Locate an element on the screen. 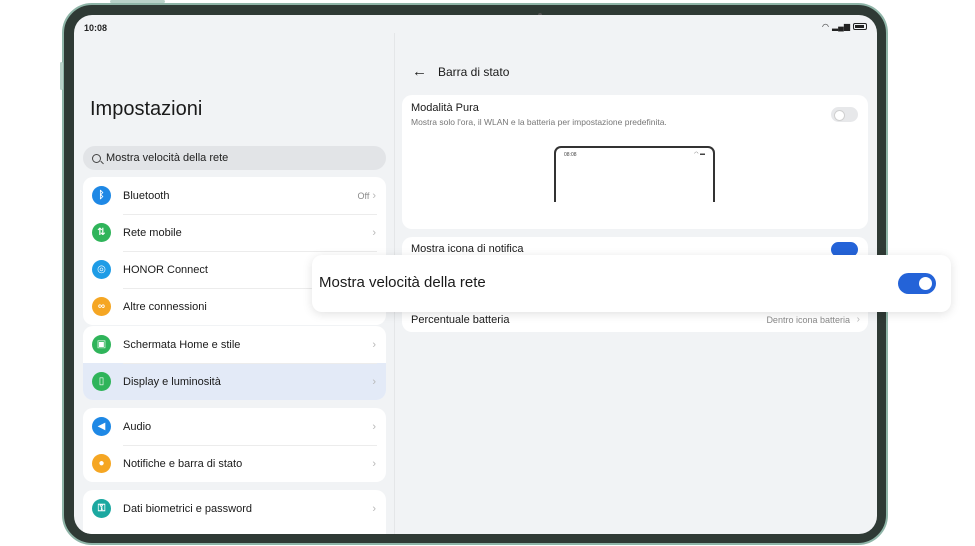  sidebar-item-notifications: ● Notifiche e barra di stato › is located at coordinates (234, 463).